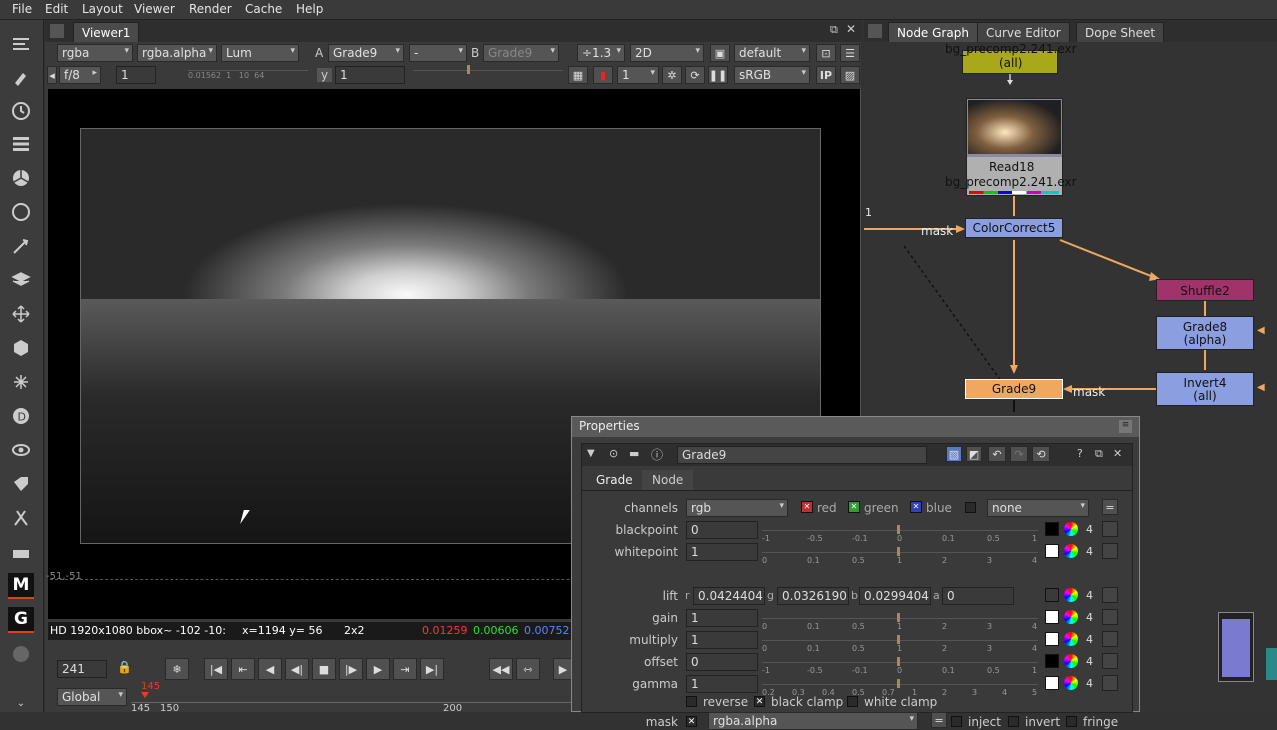 The width and height of the screenshot is (1277, 730). Describe the element at coordinates (722, 640) in the screenshot. I see `multiply-field: 1` at that location.